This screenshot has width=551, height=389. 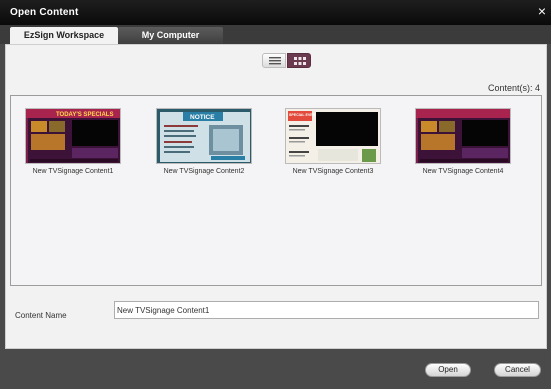 What do you see at coordinates (448, 370) in the screenshot?
I see `open-button: Open` at bounding box center [448, 370].